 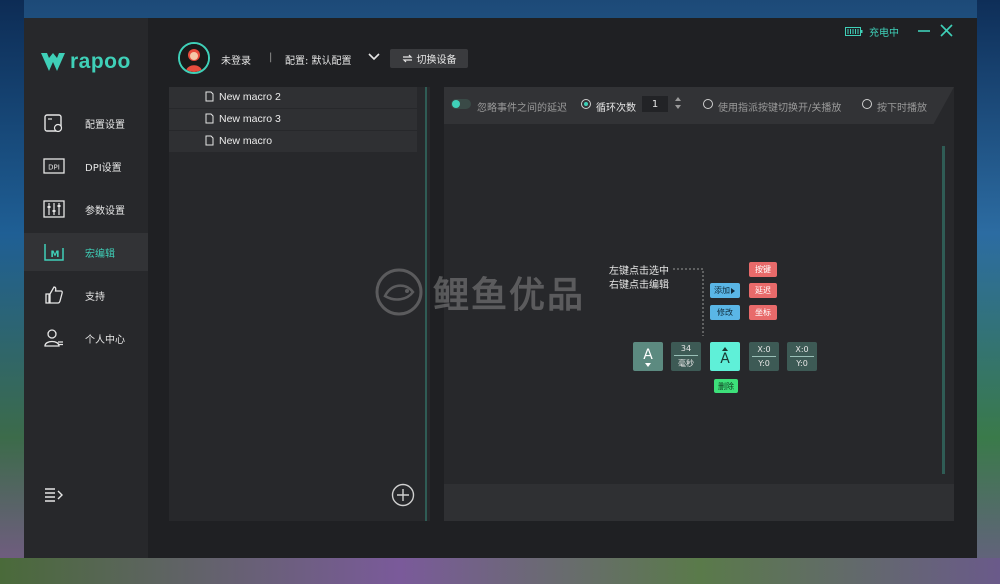 I want to click on event-key-press: A, so click(x=725, y=356).